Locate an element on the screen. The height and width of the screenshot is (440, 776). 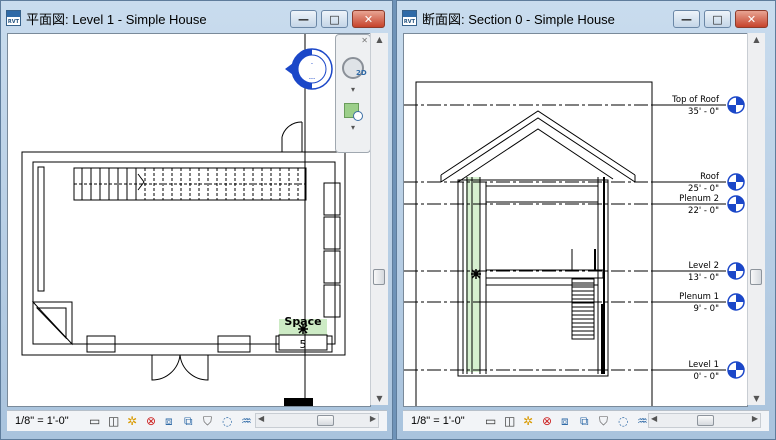
section-horizontal-scrollbar: ◀ ▶ is located at coordinates (704, 420).